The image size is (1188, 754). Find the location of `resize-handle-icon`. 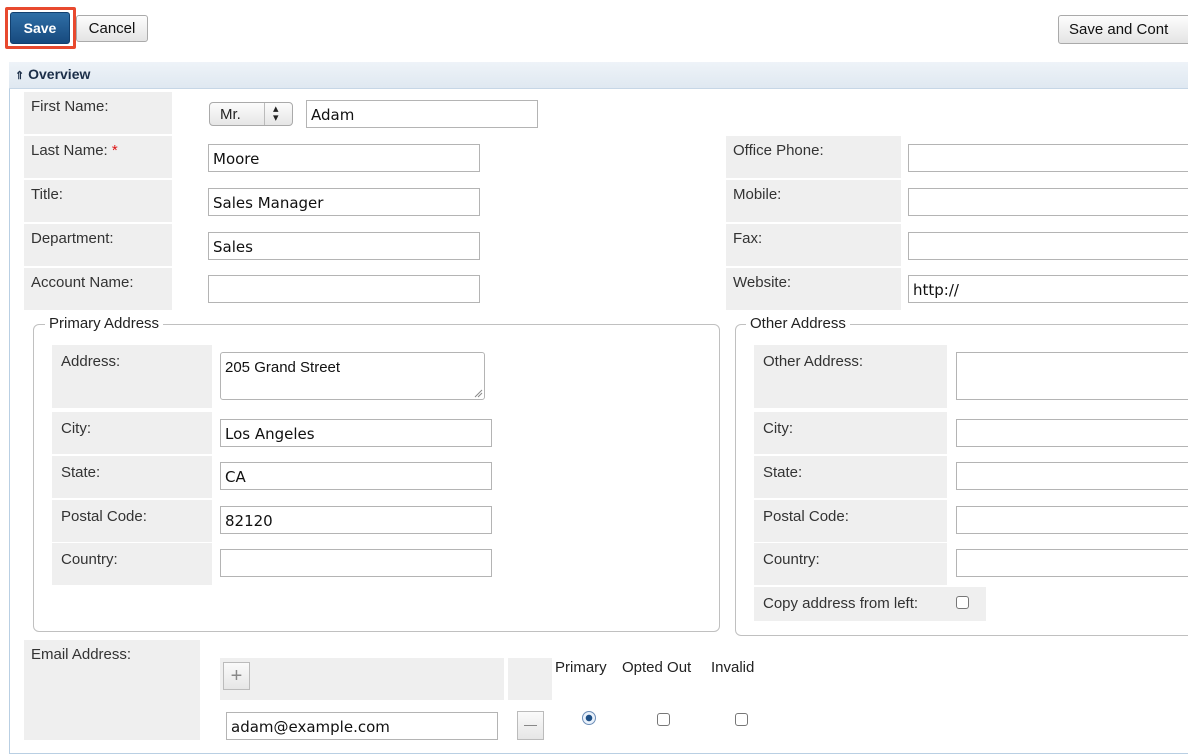

resize-handle-icon is located at coordinates (478, 393).